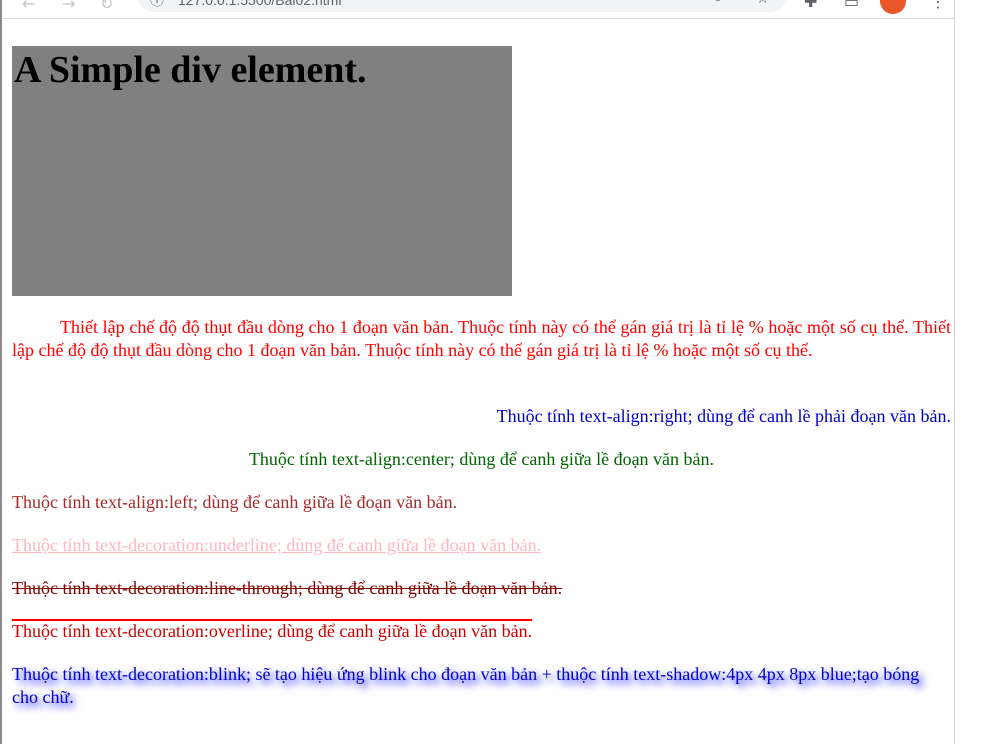 This screenshot has height=744, width=1002. What do you see at coordinates (851, 5) in the screenshot?
I see `tab-search-icon: ▭` at bounding box center [851, 5].